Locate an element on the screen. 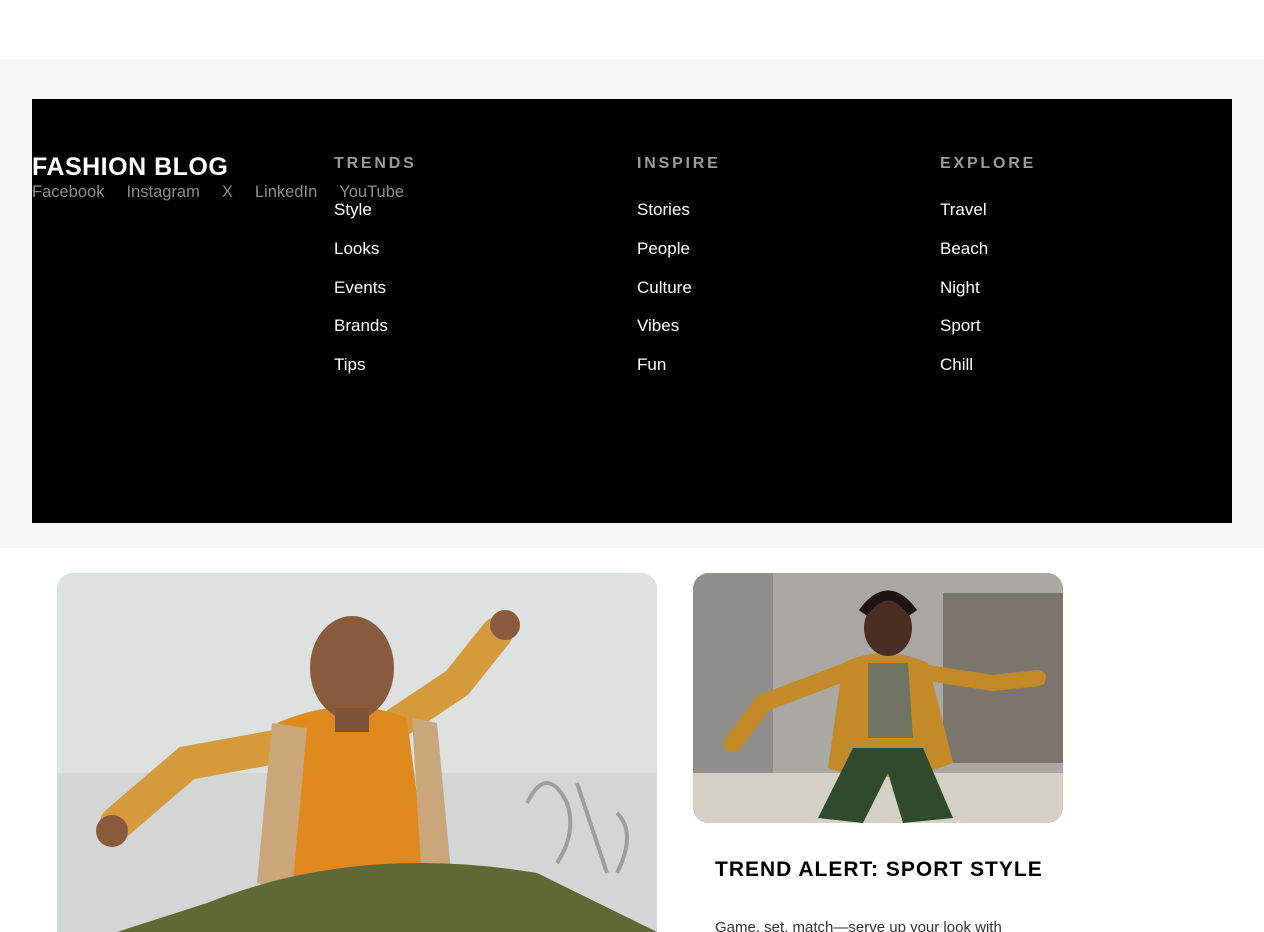 The image size is (1264, 932). footer-column-inspire: INSPIRE Stories People Culture Vibes Fun is located at coordinates (762, 274).